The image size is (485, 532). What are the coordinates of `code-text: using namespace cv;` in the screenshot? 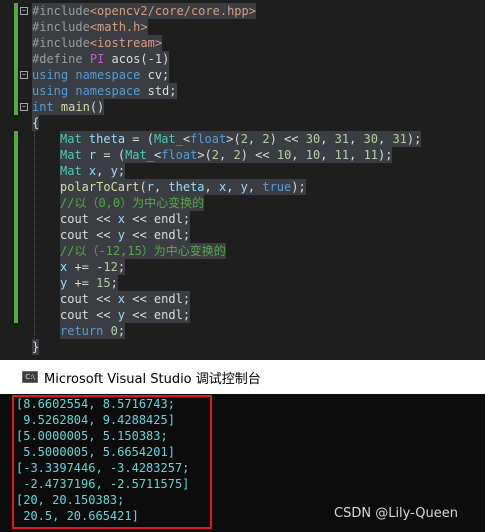 It's located at (101, 75).